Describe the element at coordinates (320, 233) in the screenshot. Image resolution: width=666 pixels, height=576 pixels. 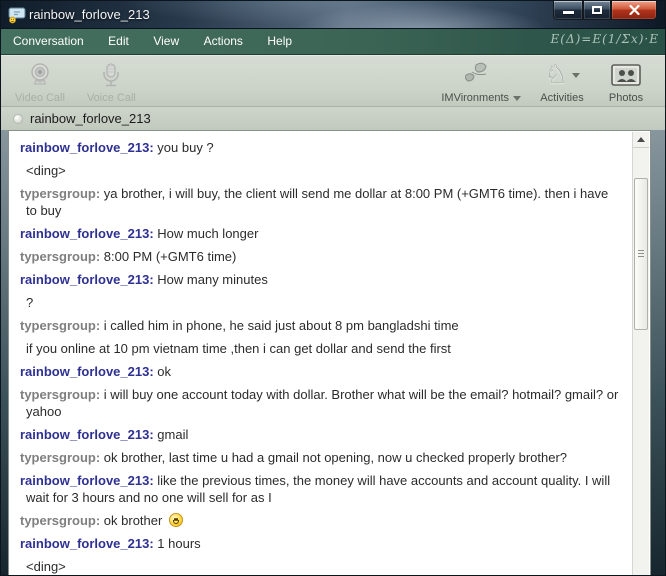
I see `chat-message: rainbow_forlove_213: How much longer` at that location.